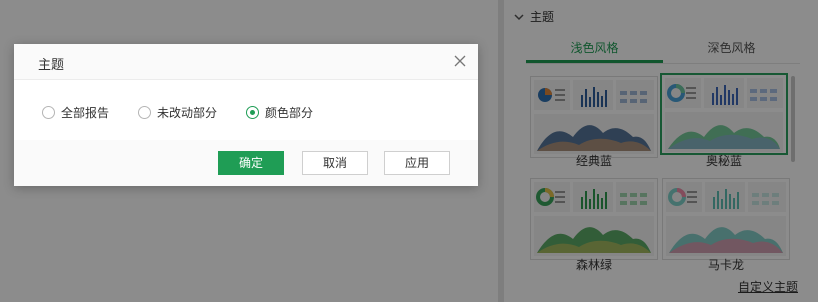 Image resolution: width=818 pixels, height=302 pixels. What do you see at coordinates (51, 65) in the screenshot?
I see `dialog-title: 主题` at bounding box center [51, 65].